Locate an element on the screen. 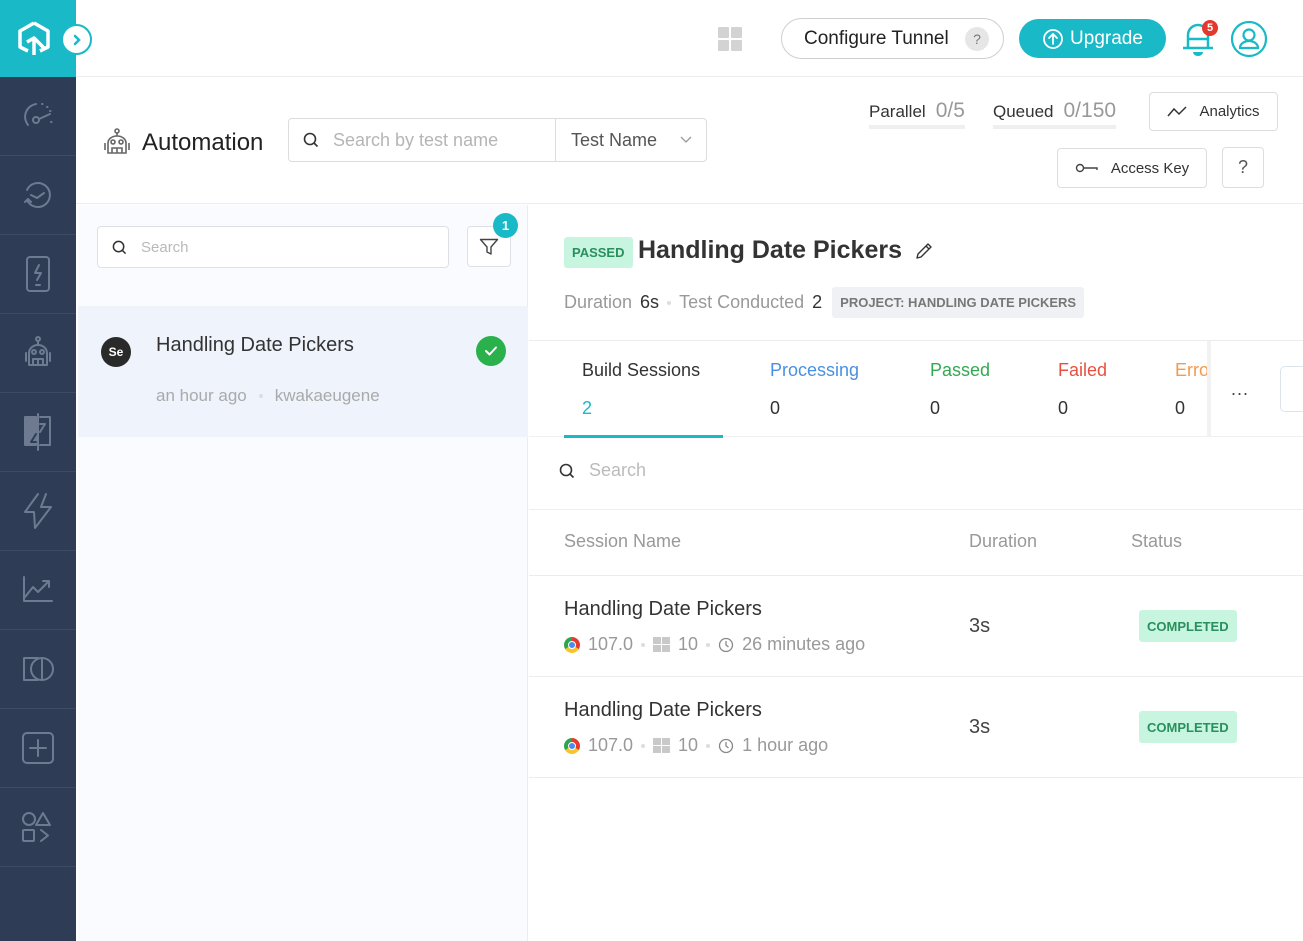  tab-label: Erro is located at coordinates (1192, 370).